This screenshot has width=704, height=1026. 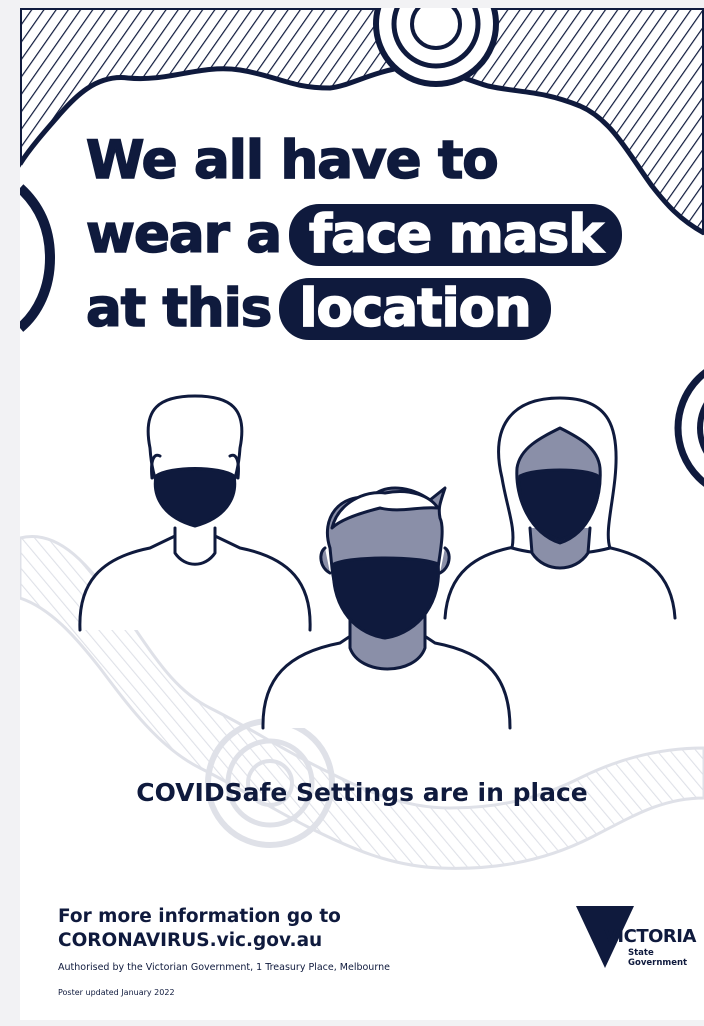 I want to click on headline-line-3-text: at this, so click(x=179, y=308).